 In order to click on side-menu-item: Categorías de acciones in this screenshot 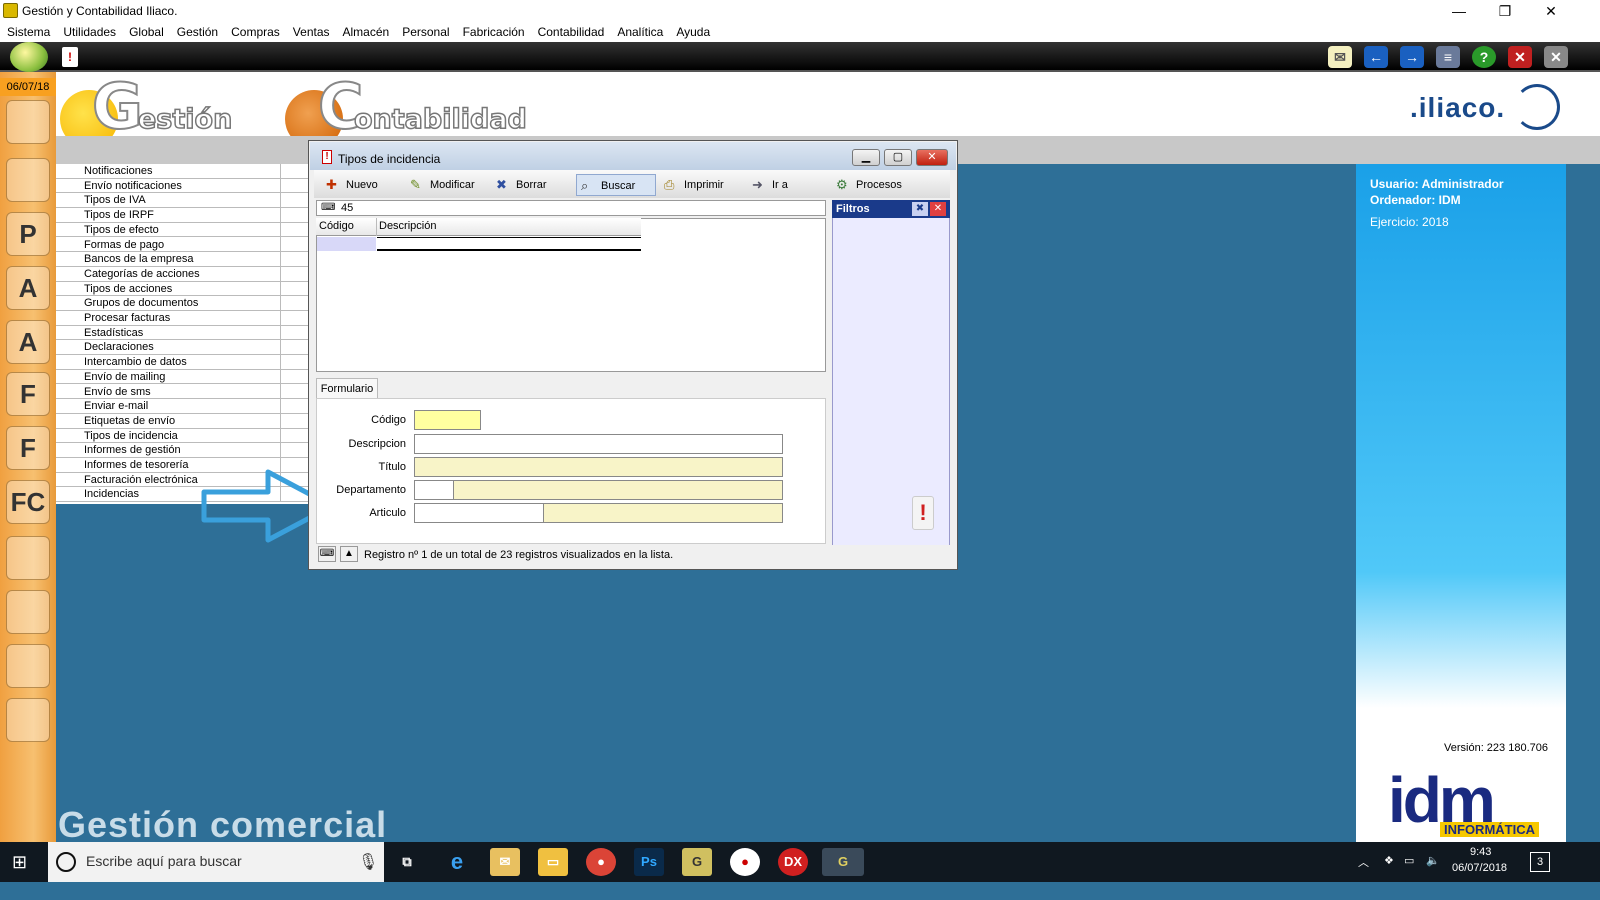, I will do `click(182, 274)`.